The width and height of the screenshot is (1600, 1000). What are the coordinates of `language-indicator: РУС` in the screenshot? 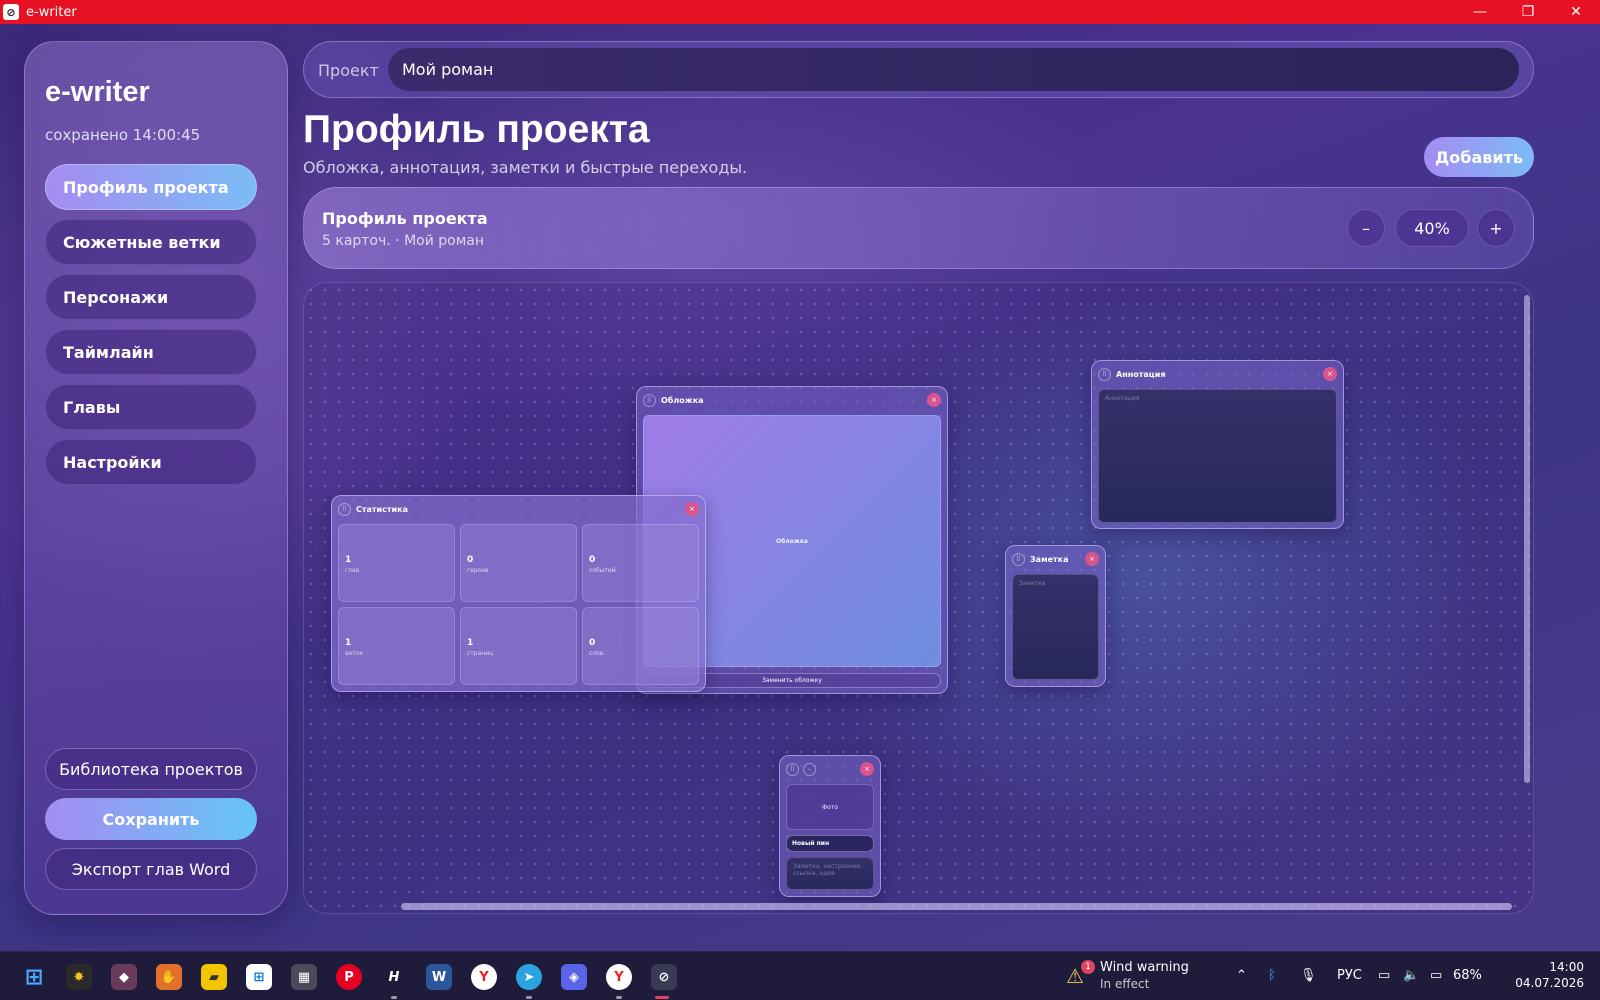 It's located at (1349, 975).